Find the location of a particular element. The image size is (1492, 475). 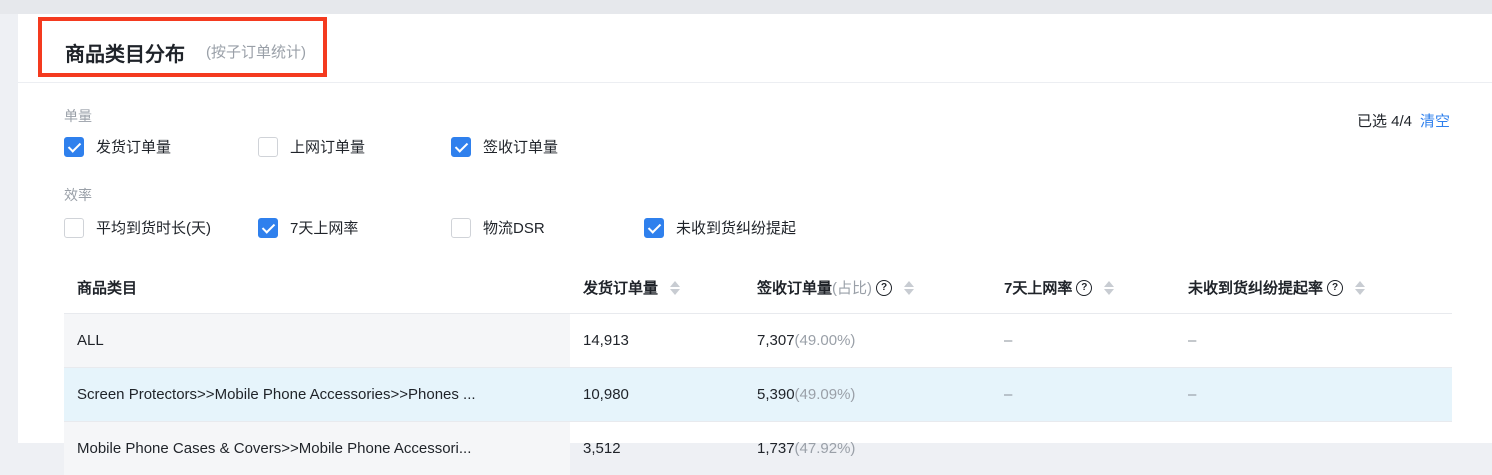

table-row: ALL 14,913 7,307(49.00%) – – is located at coordinates (758, 341).